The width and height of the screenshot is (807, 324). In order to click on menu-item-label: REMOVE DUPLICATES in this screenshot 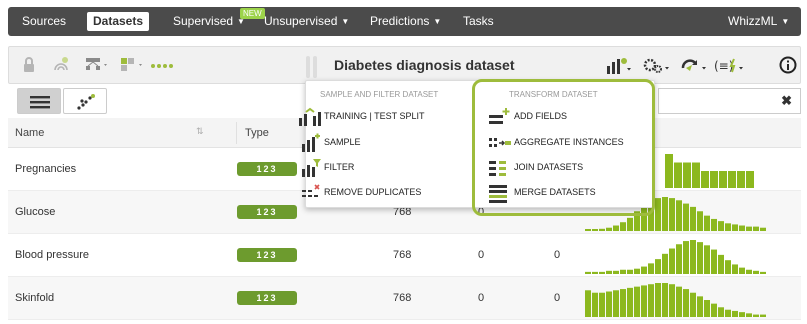, I will do `click(373, 192)`.